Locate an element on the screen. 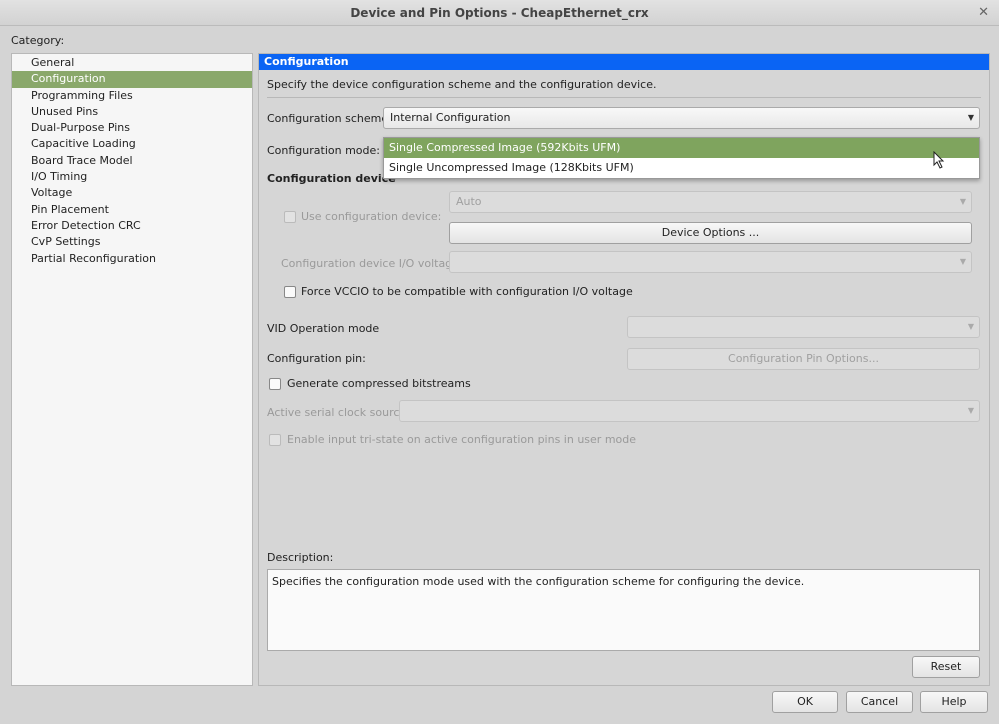  mouse-cursor-icon is located at coordinates (939, 160).